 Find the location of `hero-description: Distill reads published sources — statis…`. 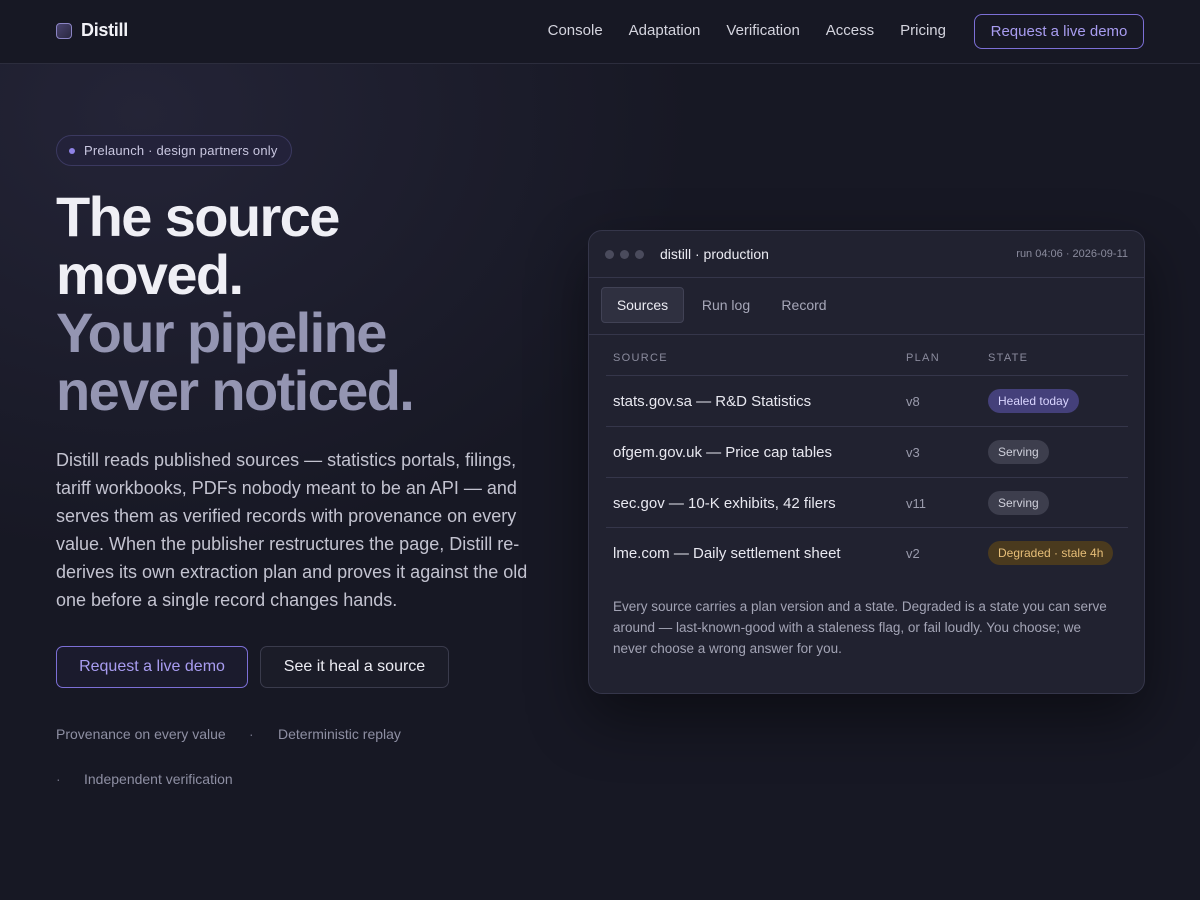

hero-description: Distill reads published sources — statis… is located at coordinates (292, 530).